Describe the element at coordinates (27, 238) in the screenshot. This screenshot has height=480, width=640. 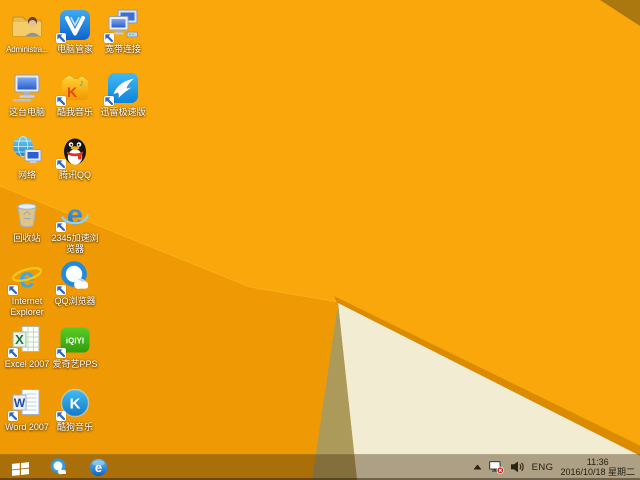
I see `desktop-icon-label: 回收站` at that location.